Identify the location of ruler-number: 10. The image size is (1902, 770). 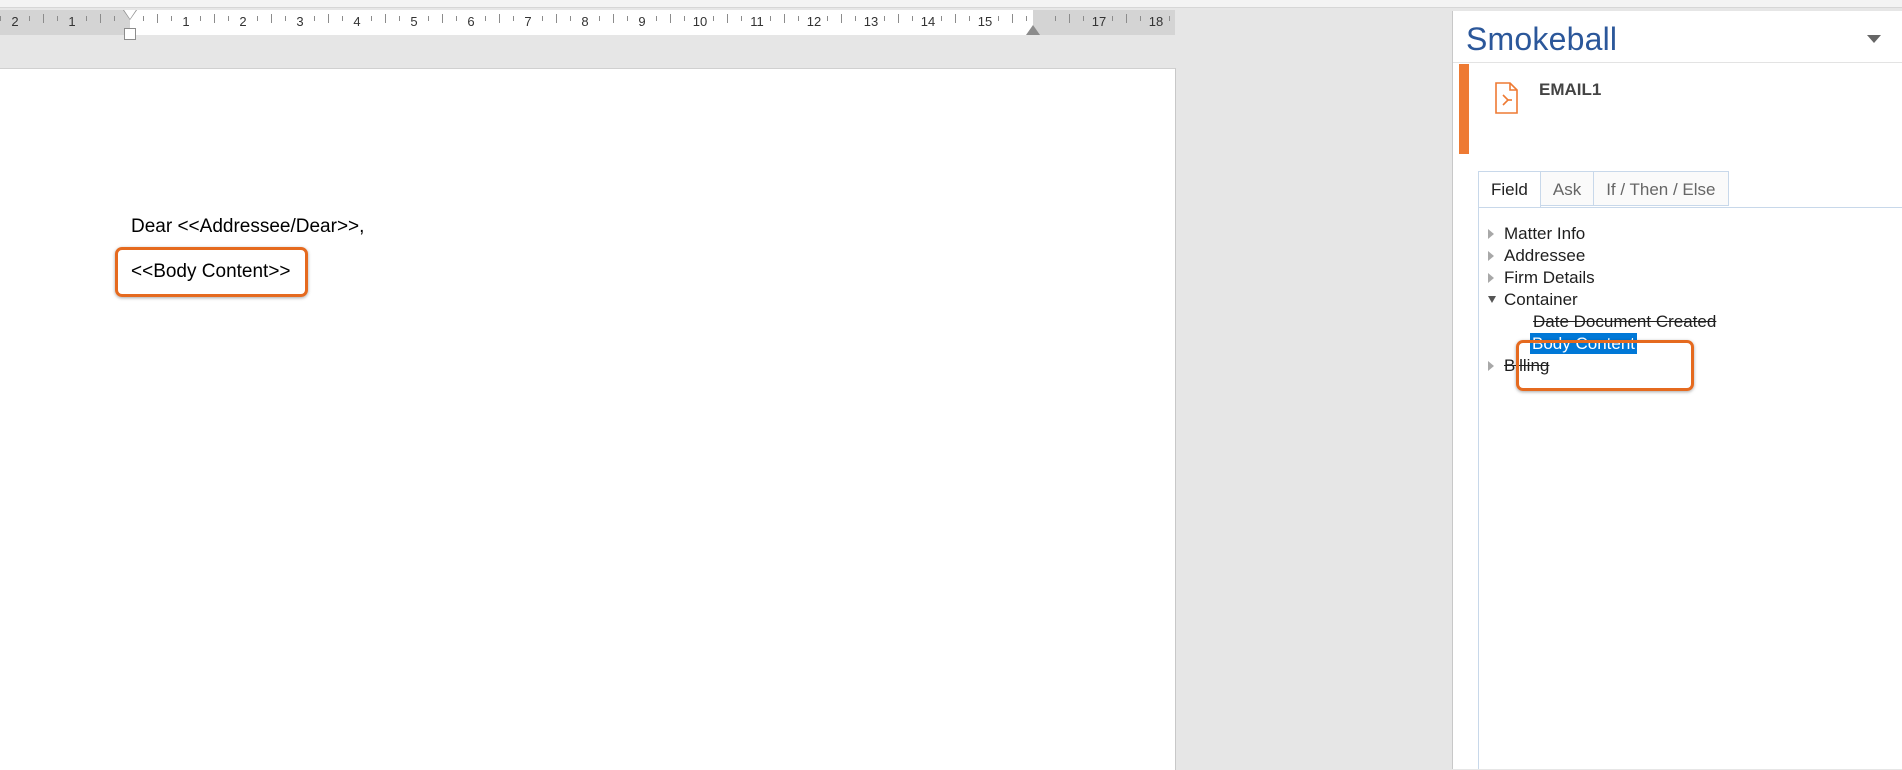
(700, 21).